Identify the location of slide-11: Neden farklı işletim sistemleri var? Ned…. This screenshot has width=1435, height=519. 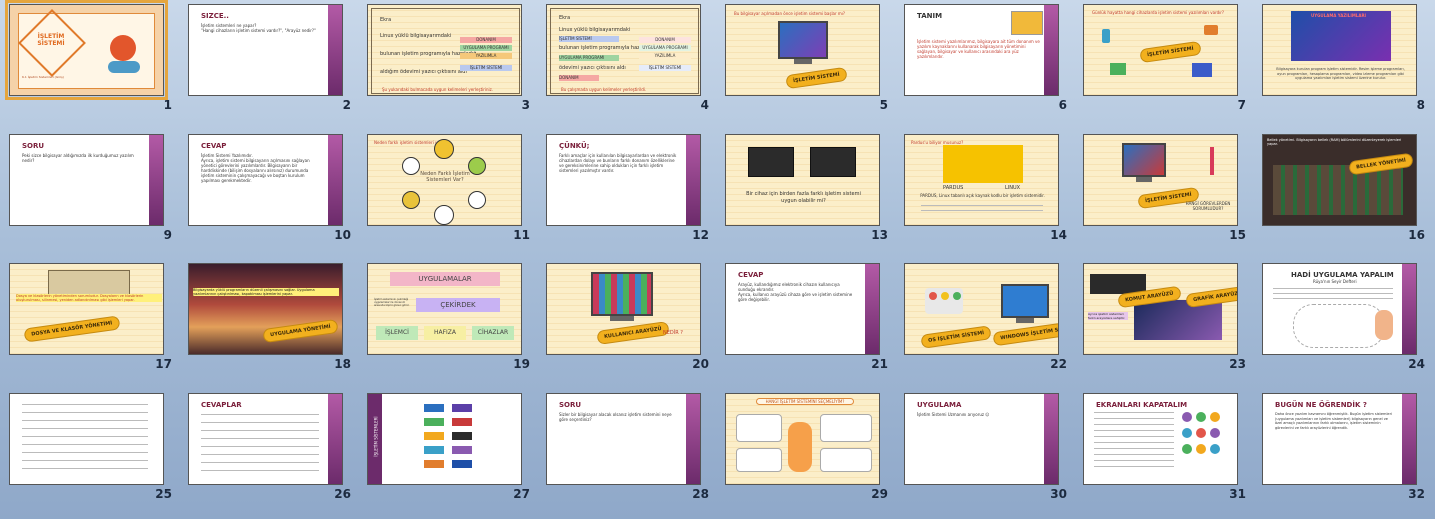
(447, 193).